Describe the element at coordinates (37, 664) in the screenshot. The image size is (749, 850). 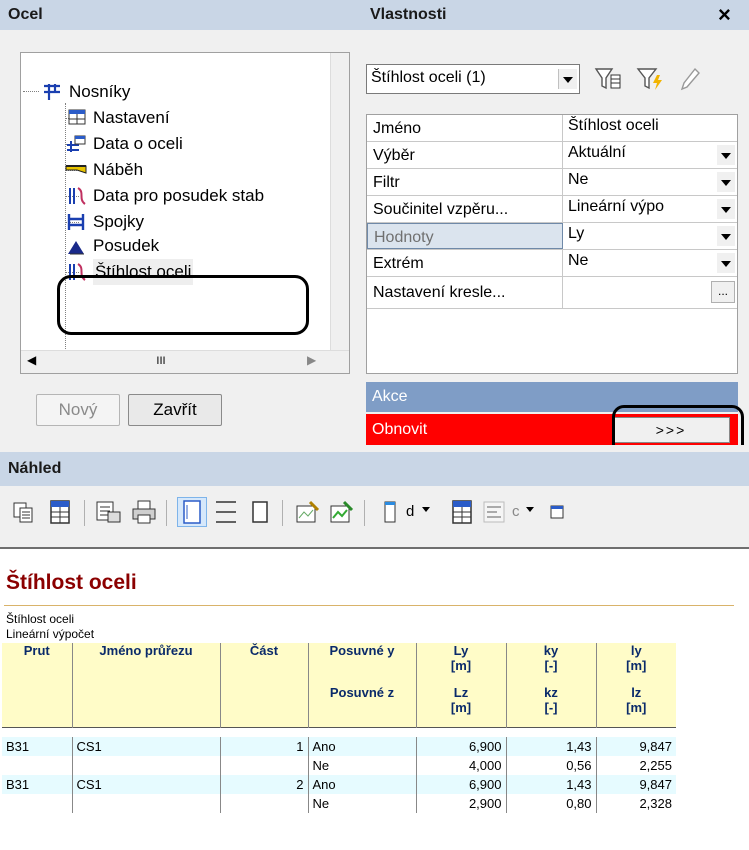
I see `column-header-prut: Prut` at that location.